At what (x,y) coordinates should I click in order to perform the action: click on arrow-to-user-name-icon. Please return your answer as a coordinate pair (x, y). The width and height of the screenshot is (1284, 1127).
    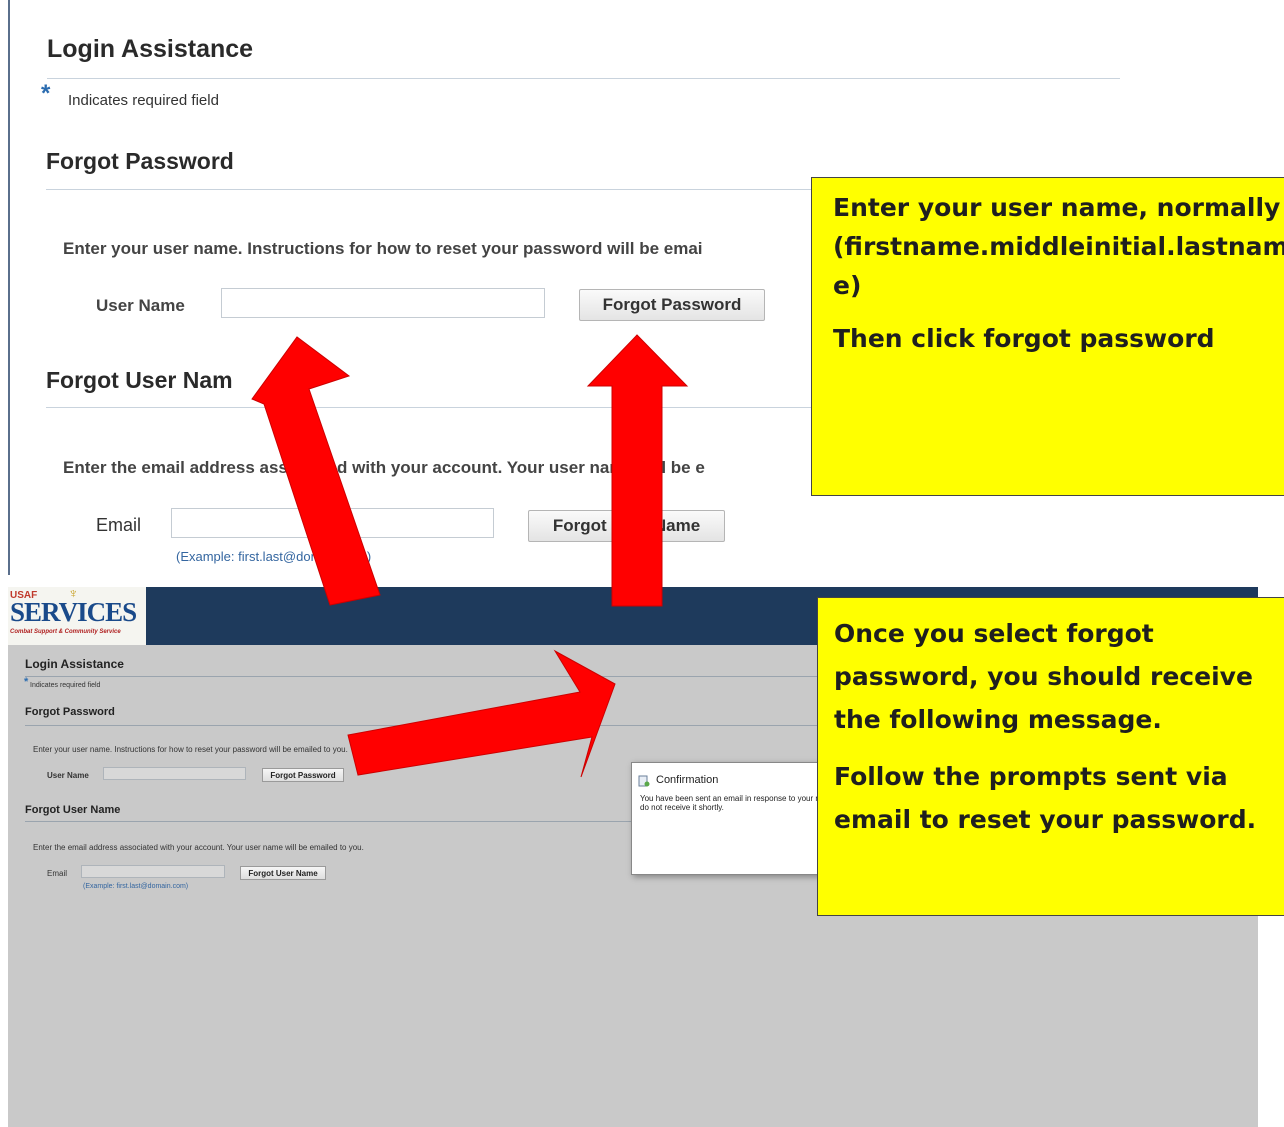
    Looking at the image, I should click on (316, 471).